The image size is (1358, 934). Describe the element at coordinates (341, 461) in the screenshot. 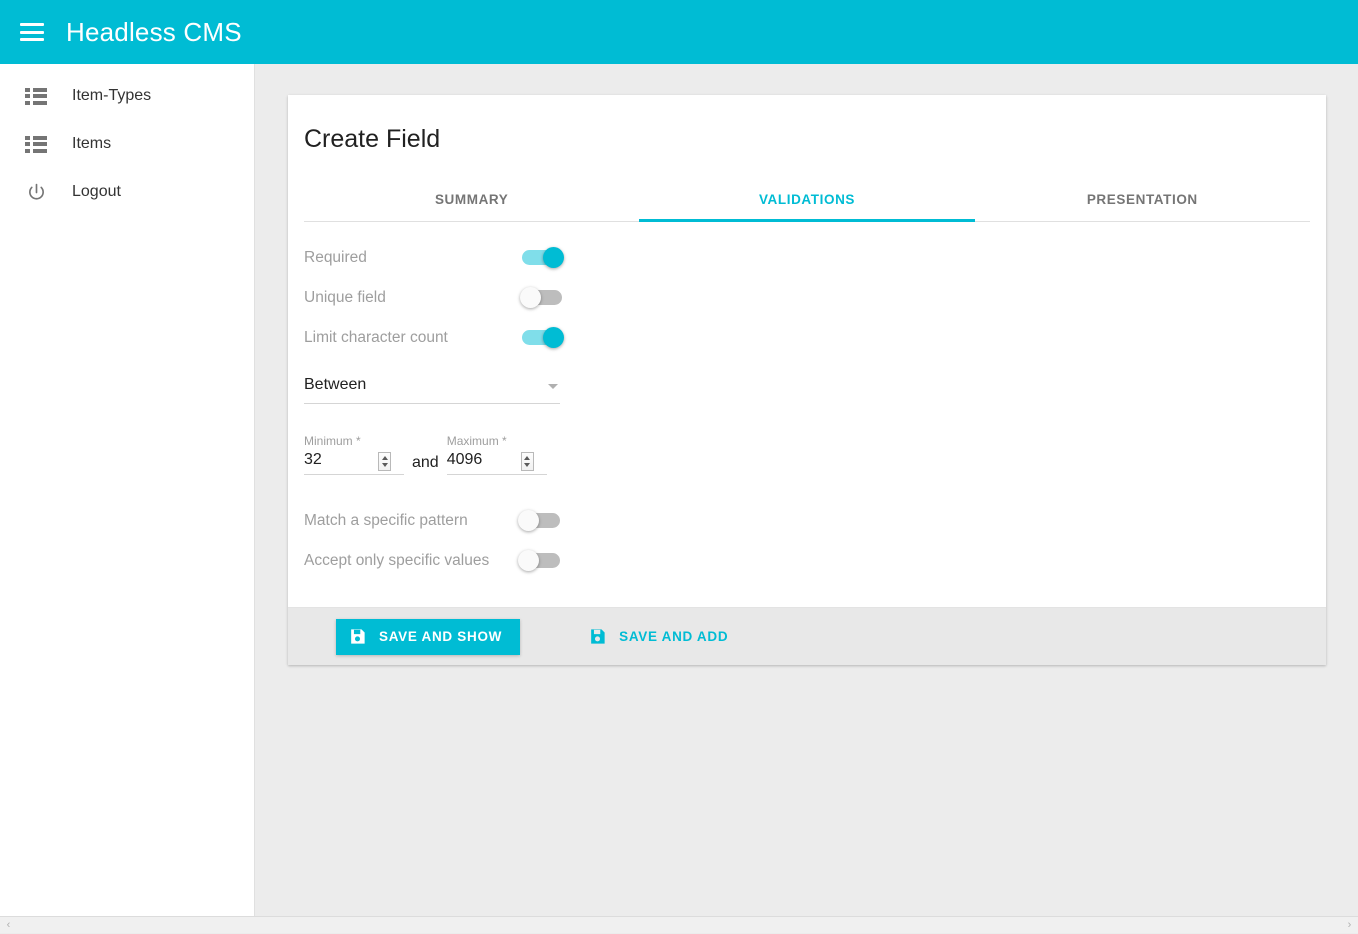

I see `minimum-input` at that location.